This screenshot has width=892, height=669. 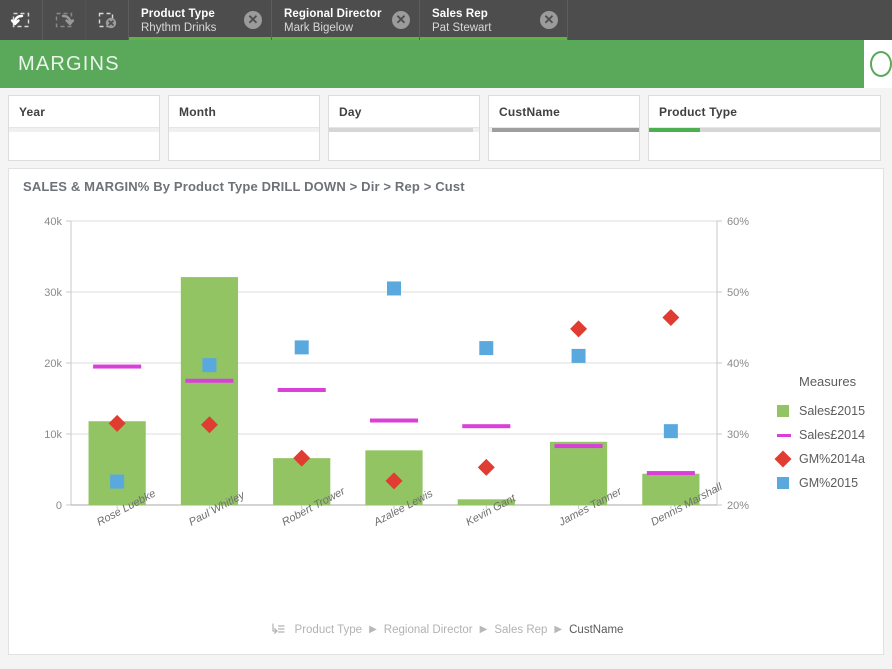 What do you see at coordinates (244, 128) in the screenshot?
I see `filter-pane-month: Month` at bounding box center [244, 128].